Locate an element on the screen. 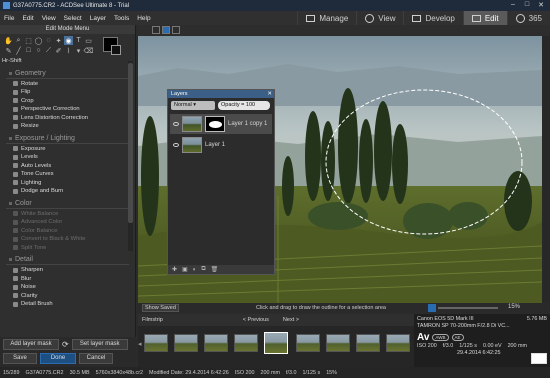 Image resolution: width=550 pixels, height=378 pixels. delete-layer-icon: 🗑 is located at coordinates (215, 269).